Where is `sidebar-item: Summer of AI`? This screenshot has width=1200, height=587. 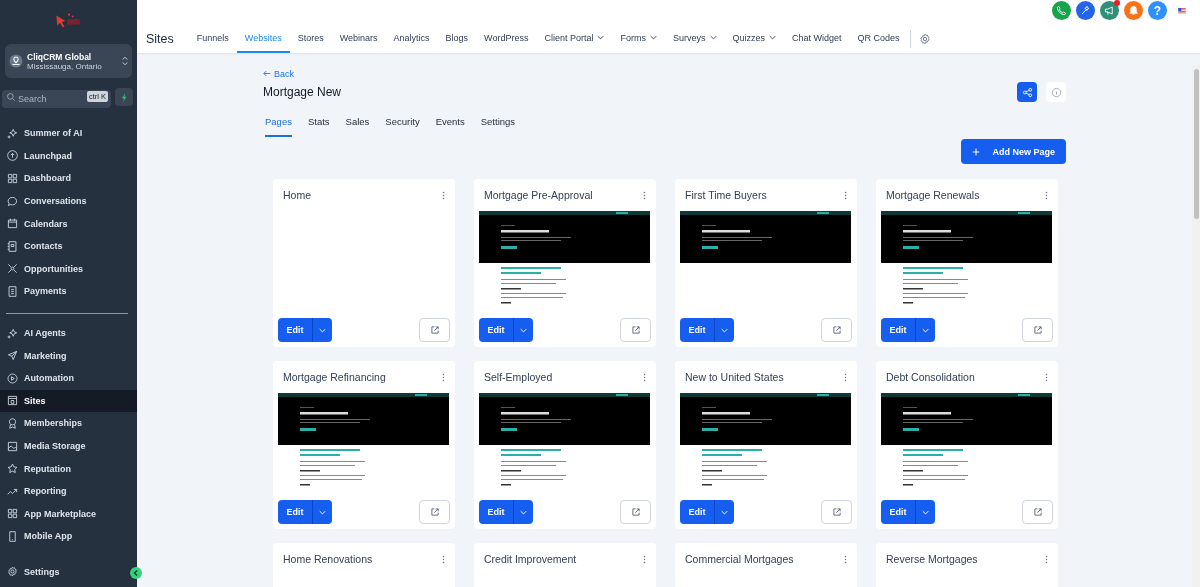 sidebar-item: Summer of AI is located at coordinates (68, 133).